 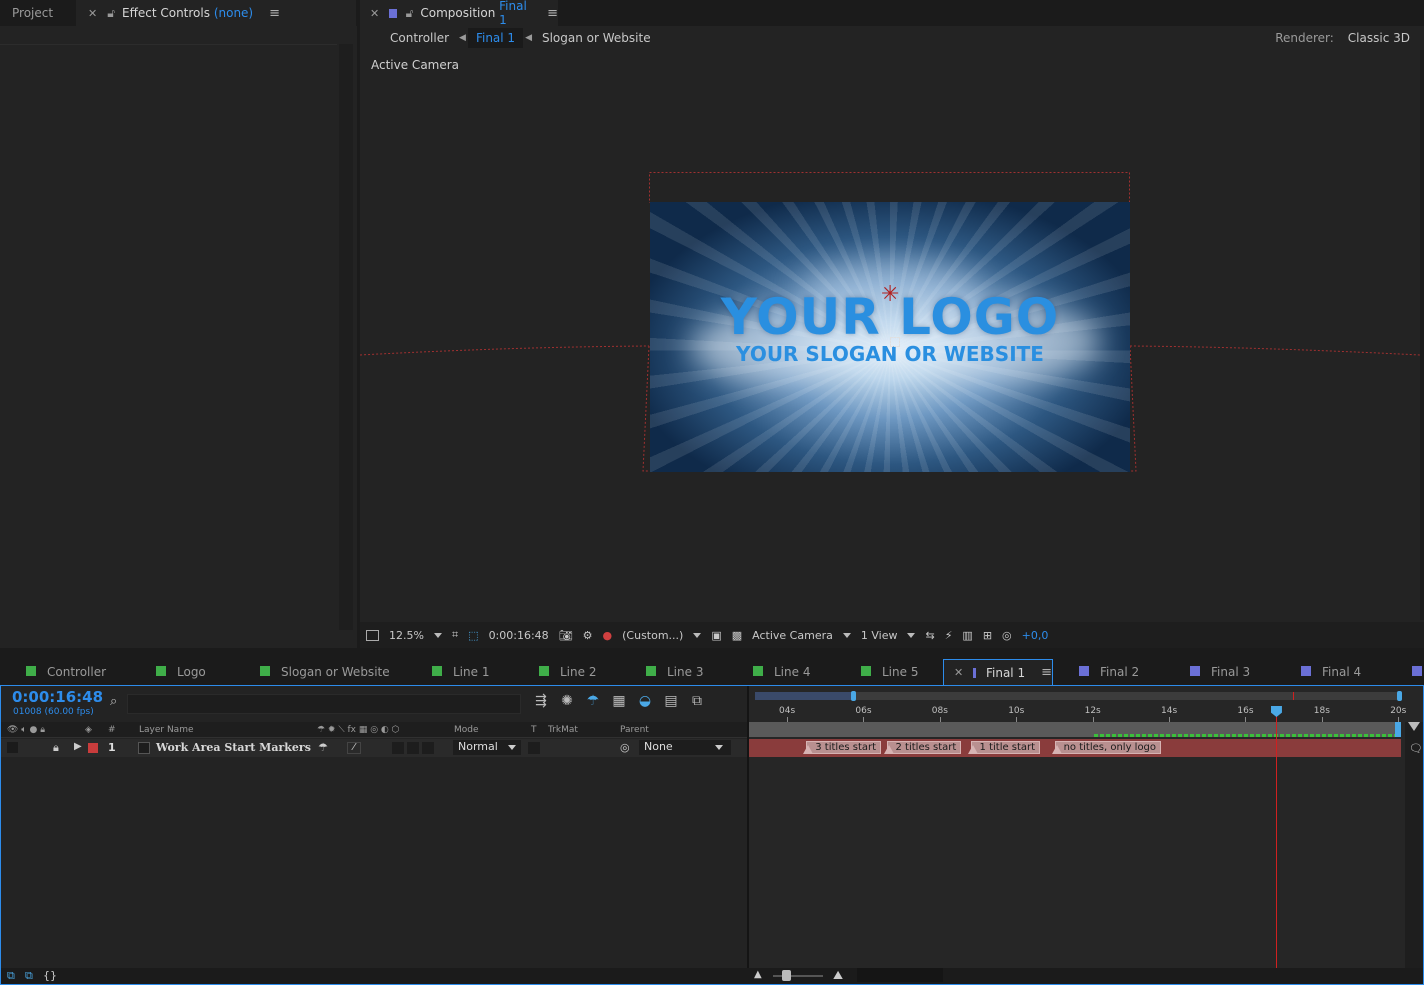 What do you see at coordinates (324, 704) in the screenshot?
I see `layer-search-input` at bounding box center [324, 704].